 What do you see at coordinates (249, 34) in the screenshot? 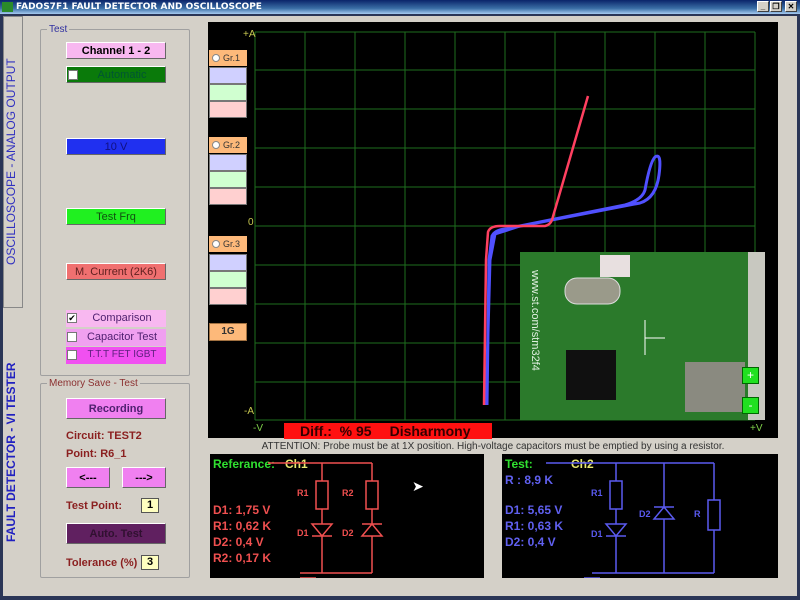
I see `axis-plus-a: +A` at bounding box center [249, 34].